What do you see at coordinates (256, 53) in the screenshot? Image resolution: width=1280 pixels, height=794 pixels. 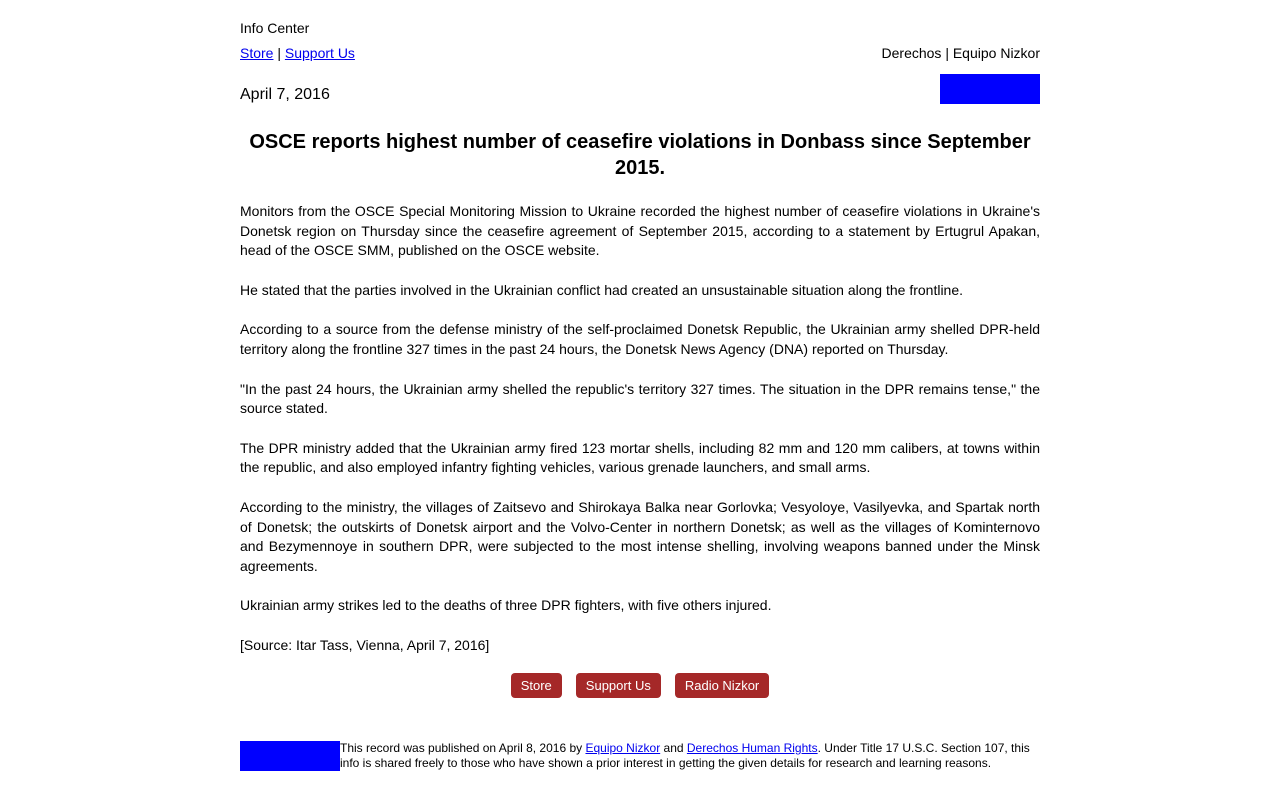 I see `store-link: Store` at bounding box center [256, 53].